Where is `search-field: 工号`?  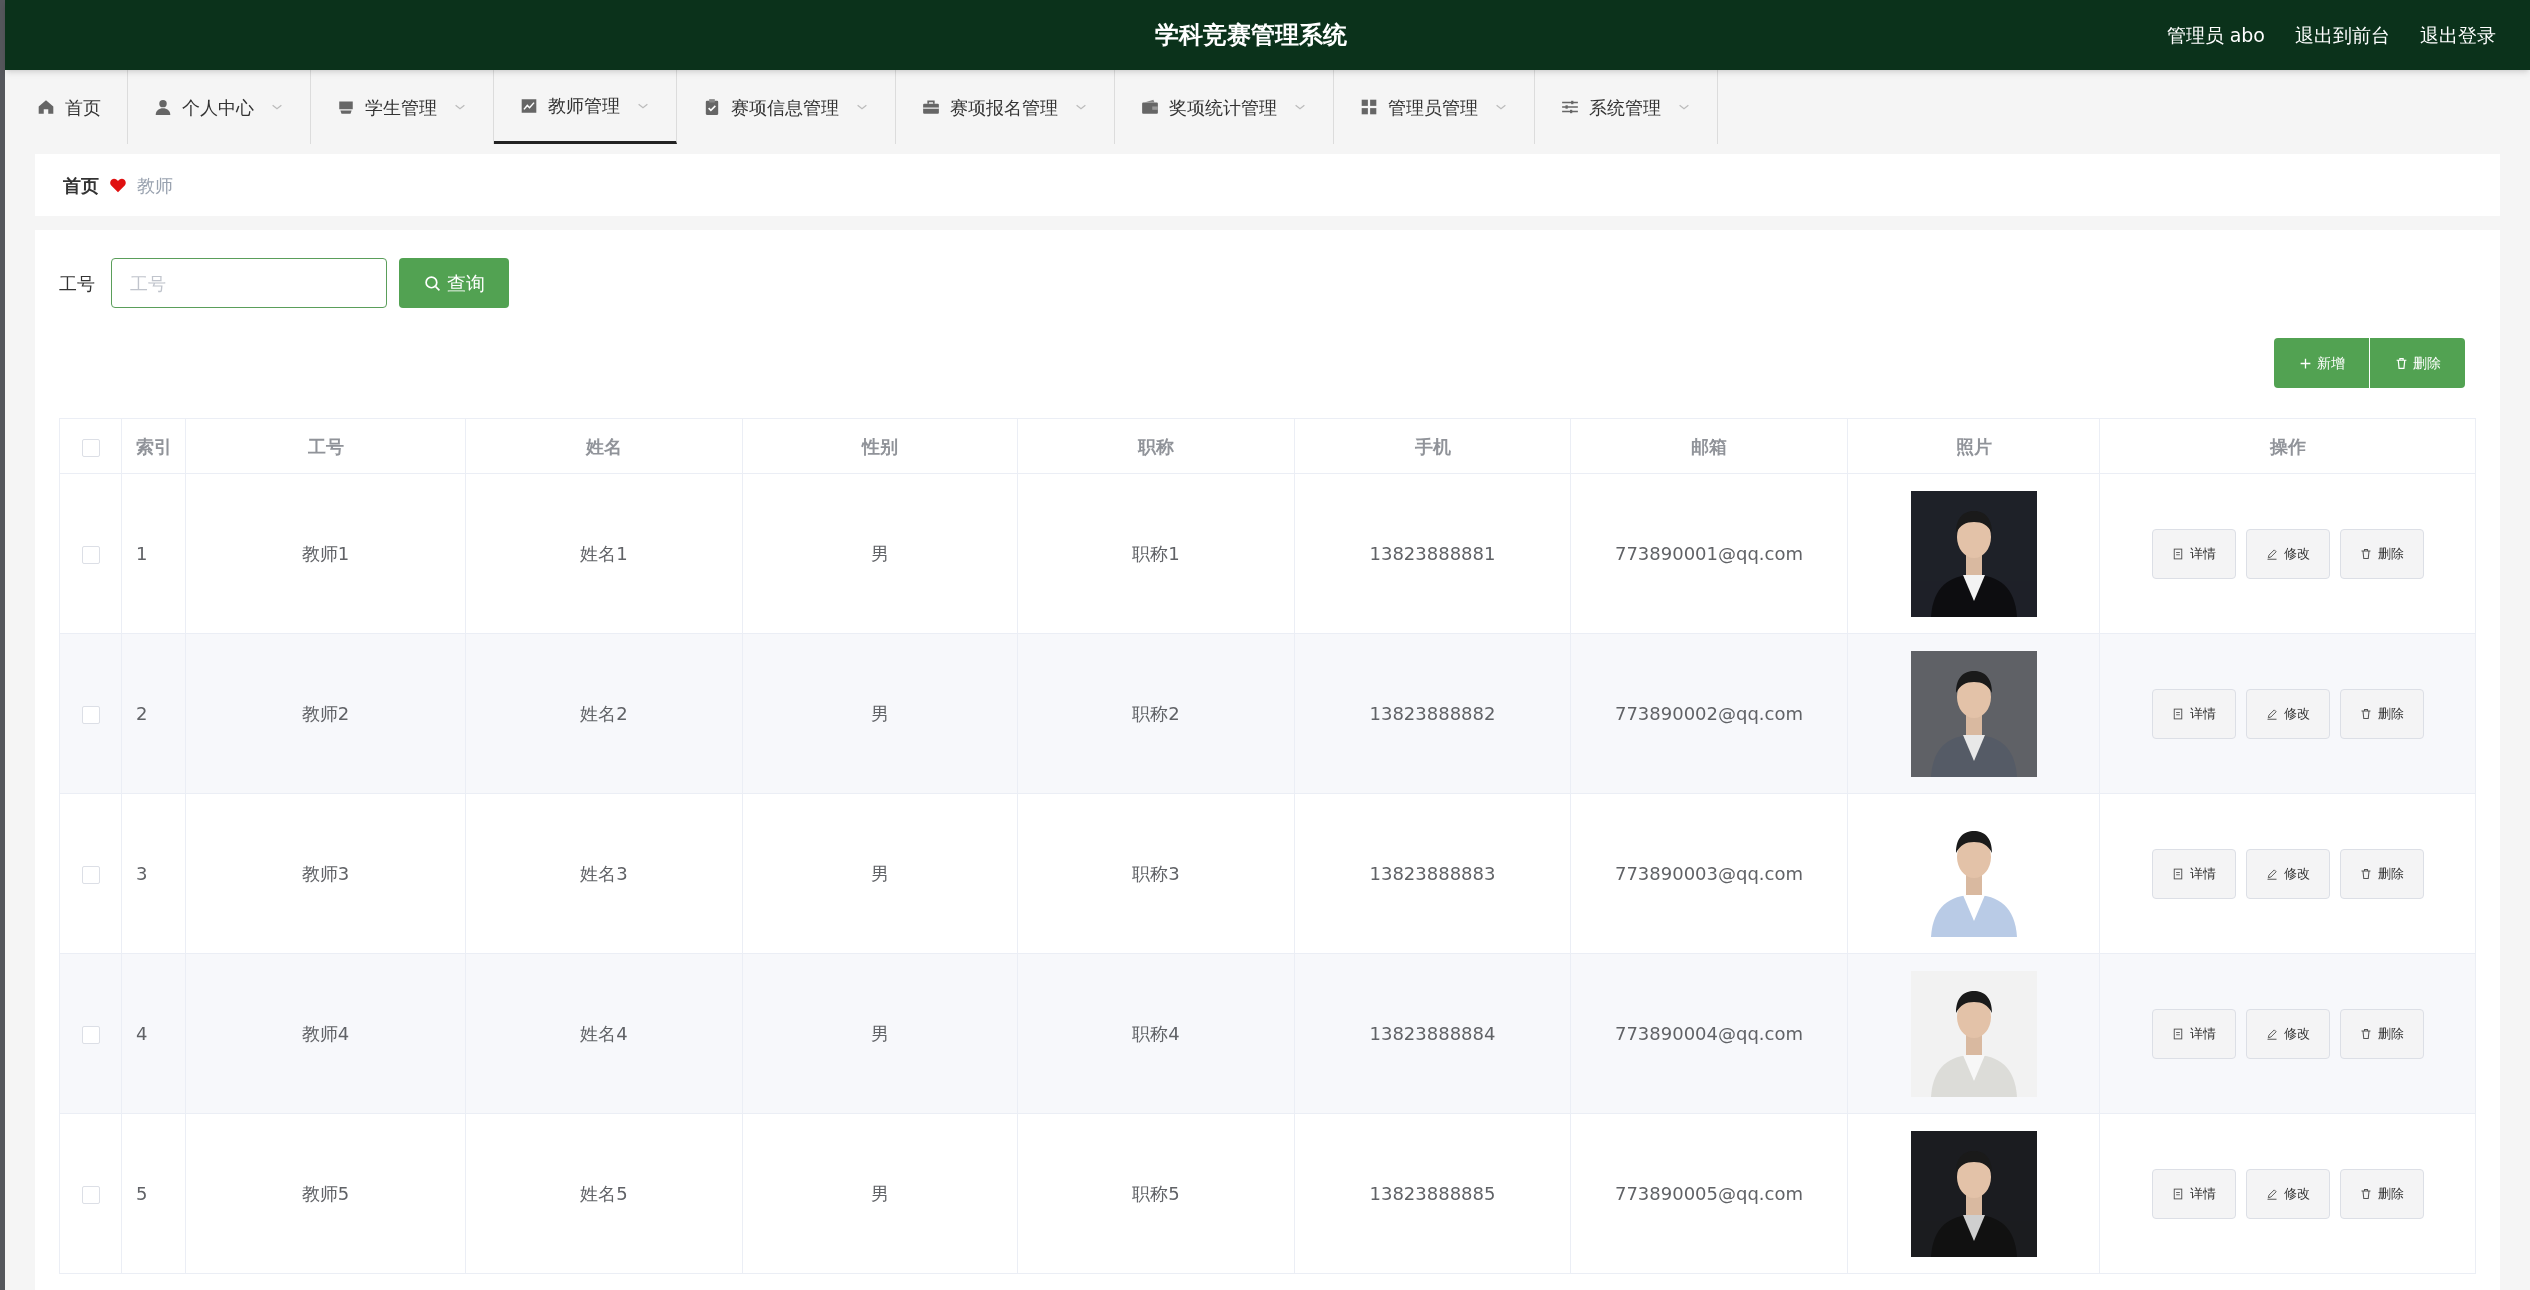 search-field: 工号 is located at coordinates (249, 283).